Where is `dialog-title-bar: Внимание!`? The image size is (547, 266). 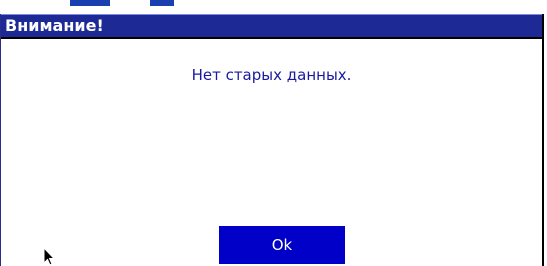 dialog-title-bar: Внимание! is located at coordinates (271, 25).